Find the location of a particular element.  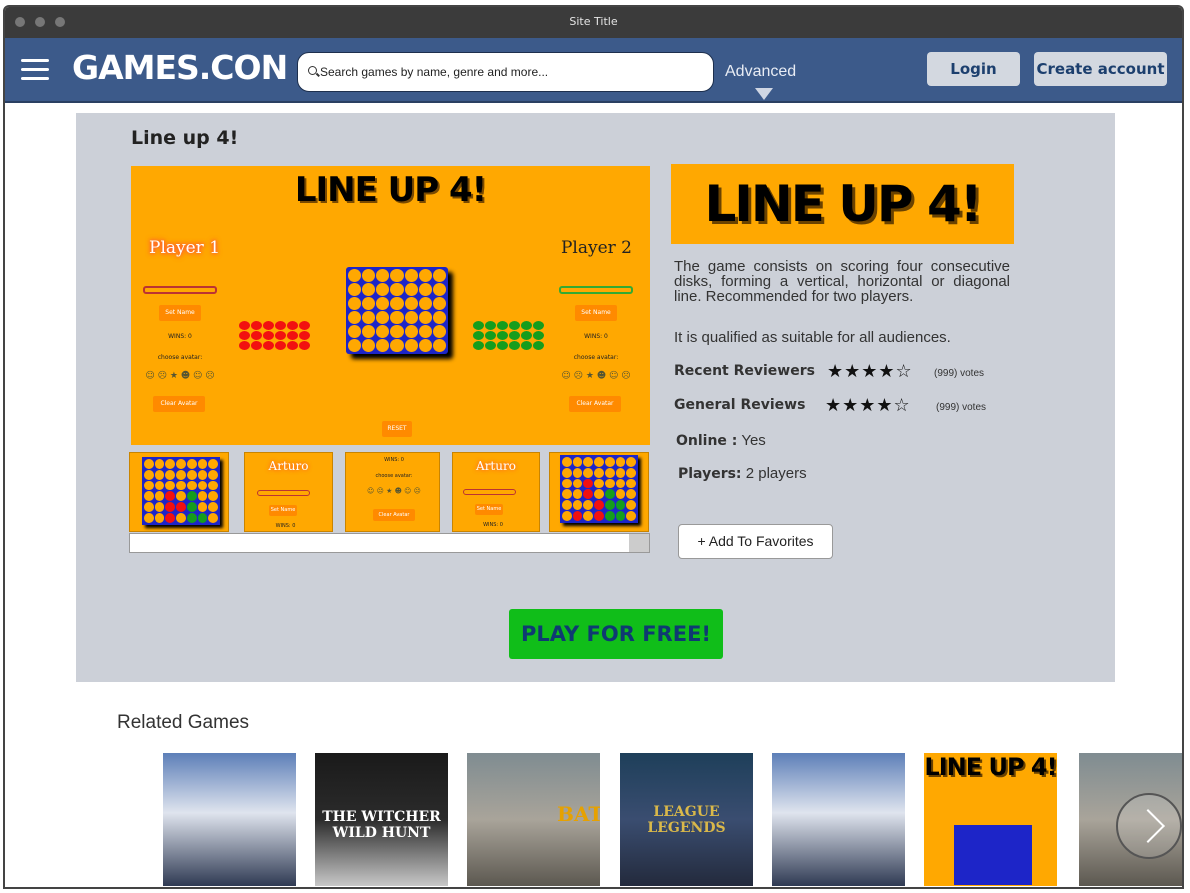

thumbnail-4: Arturo Set Name WINS: 0 is located at coordinates (496, 492).